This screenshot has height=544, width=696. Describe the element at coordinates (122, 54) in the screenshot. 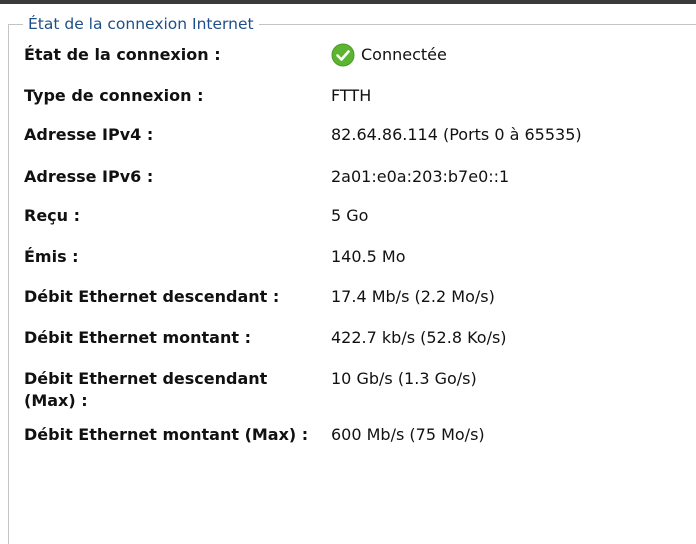

I see `status-label: État de la connexion :` at that location.